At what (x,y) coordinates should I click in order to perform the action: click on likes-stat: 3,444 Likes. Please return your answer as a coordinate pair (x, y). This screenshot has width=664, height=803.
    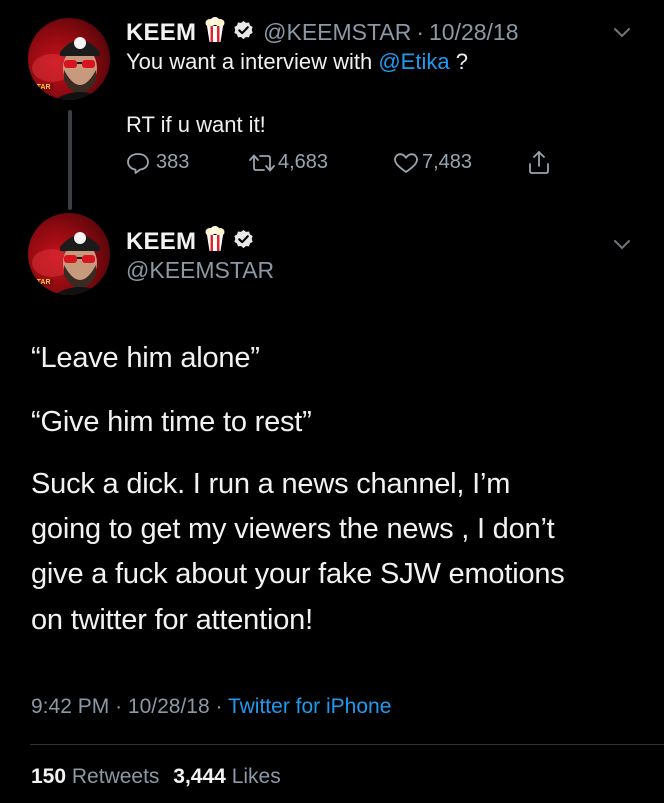
    Looking at the image, I should click on (226, 776).